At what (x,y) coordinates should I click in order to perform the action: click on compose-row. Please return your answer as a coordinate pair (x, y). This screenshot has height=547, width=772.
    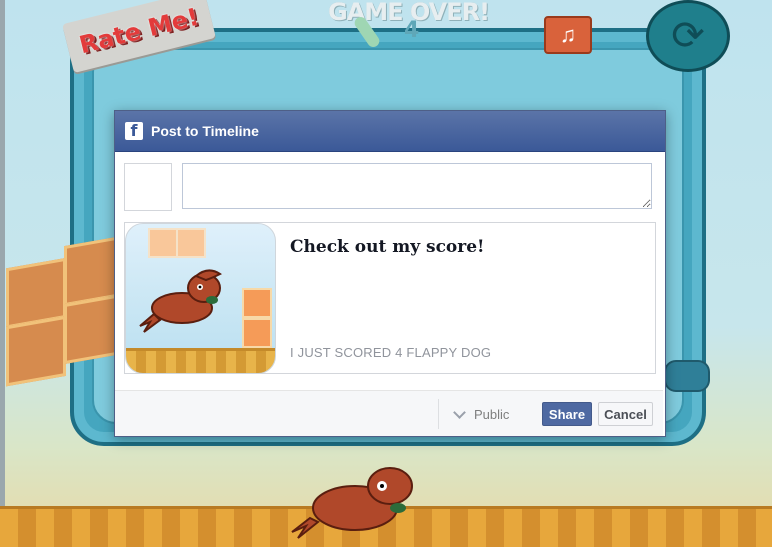
    Looking at the image, I should click on (390, 187).